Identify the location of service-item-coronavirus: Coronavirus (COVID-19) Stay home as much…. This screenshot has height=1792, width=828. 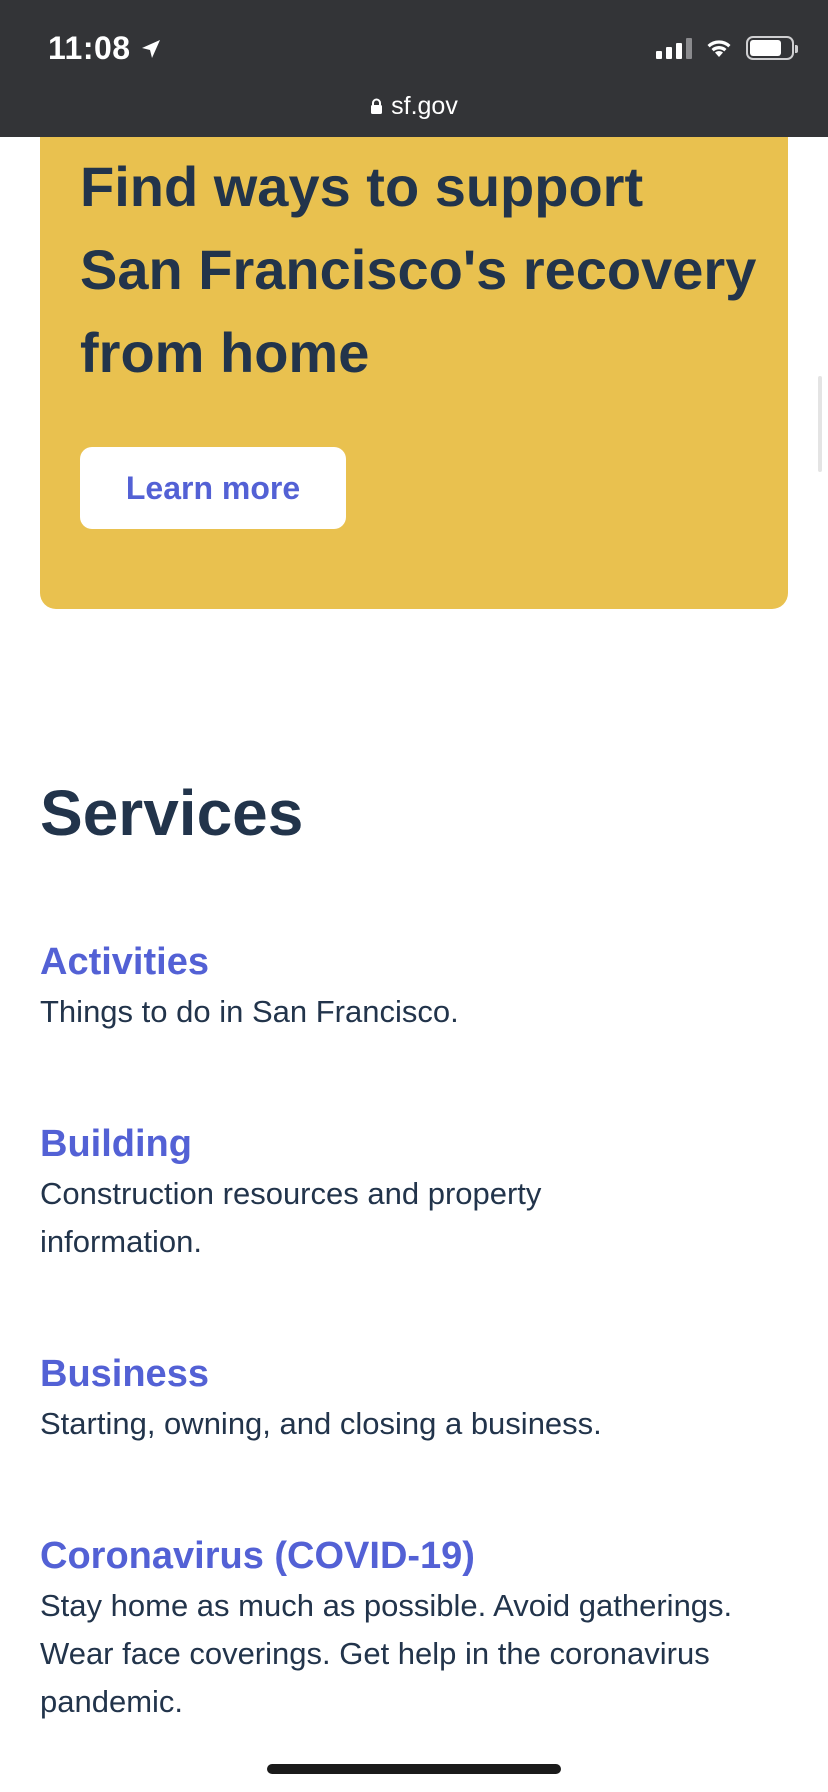
(410, 1630).